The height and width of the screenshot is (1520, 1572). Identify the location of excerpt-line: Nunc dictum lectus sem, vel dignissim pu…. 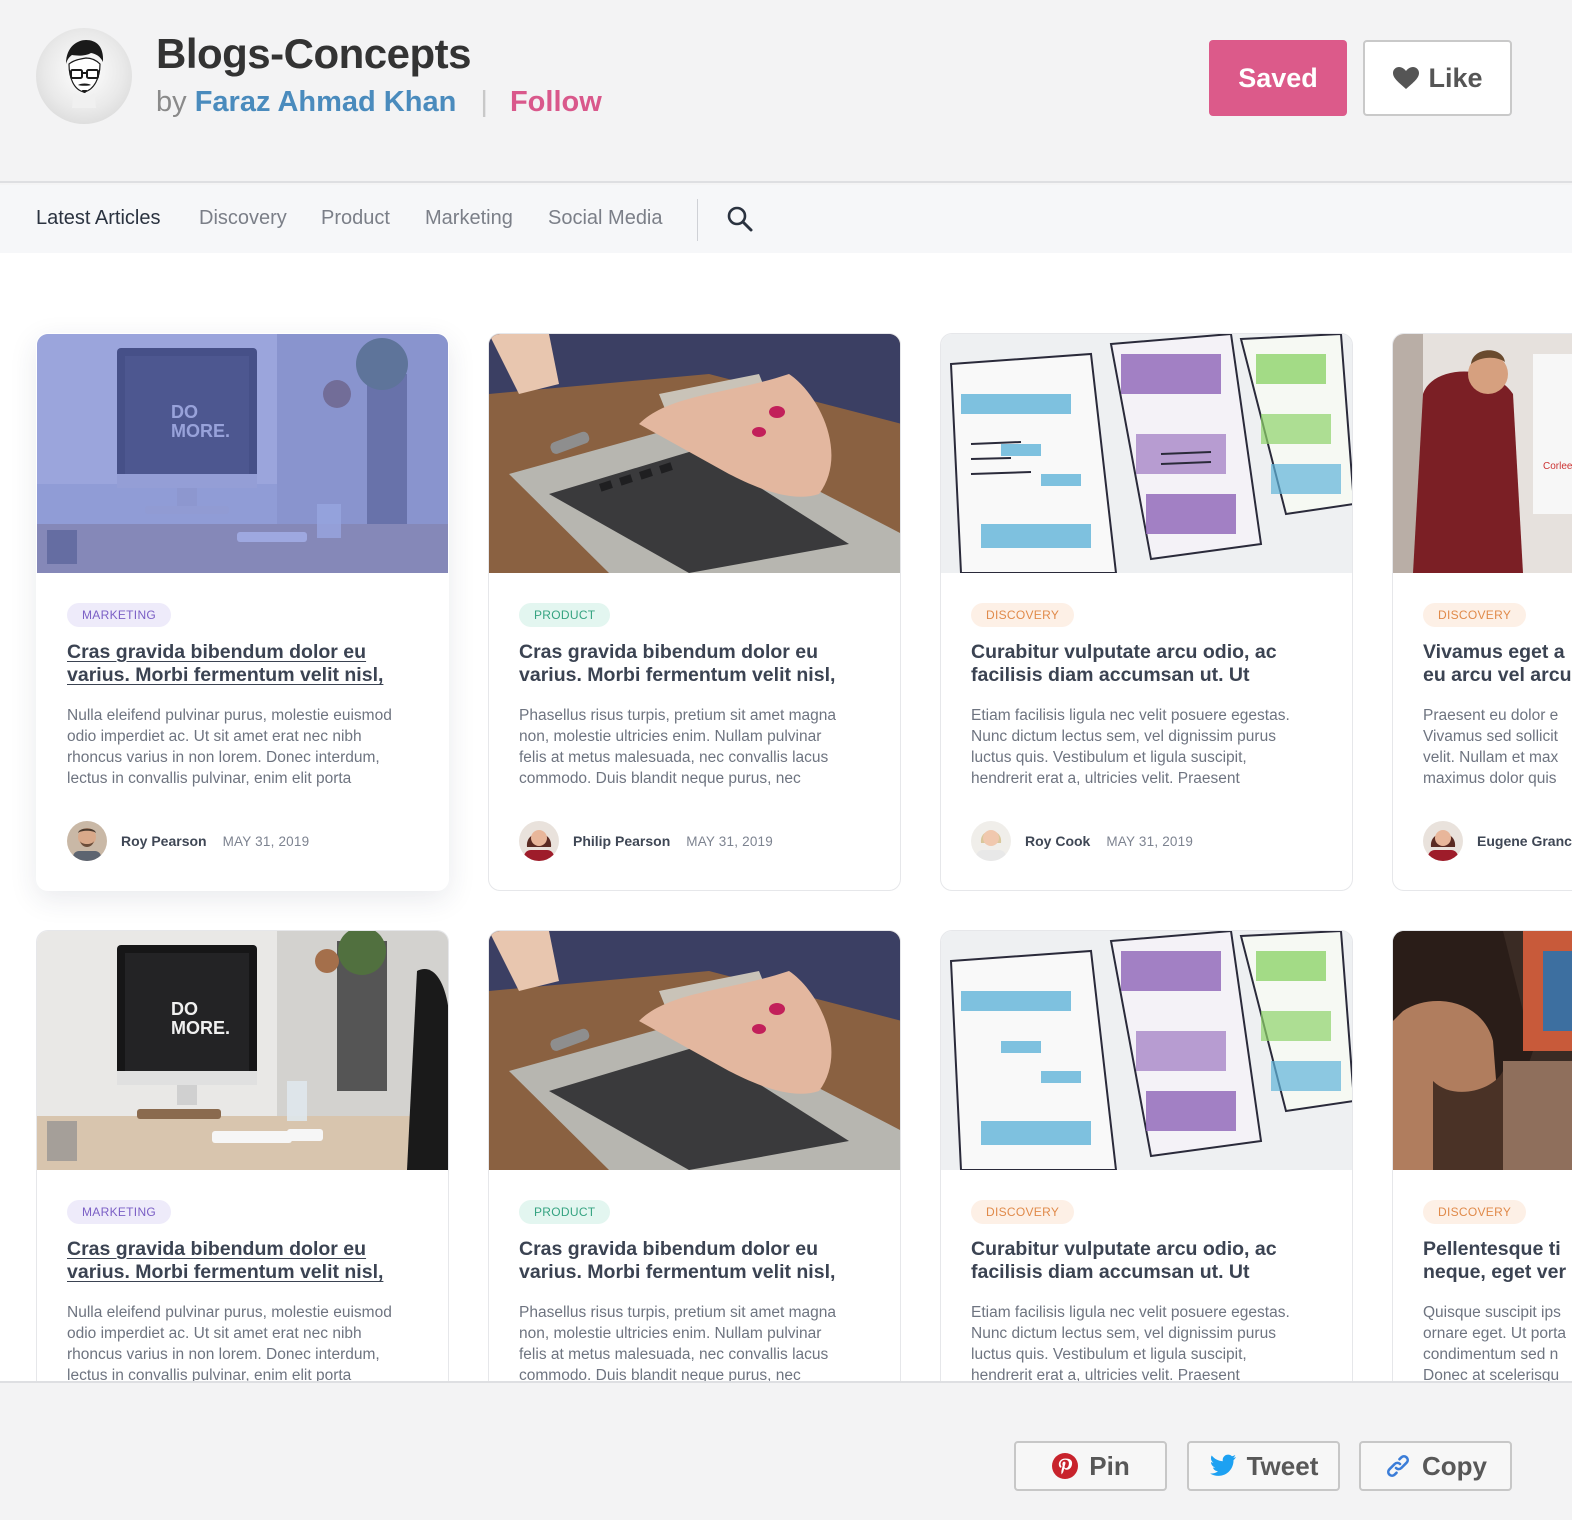
(1123, 1333).